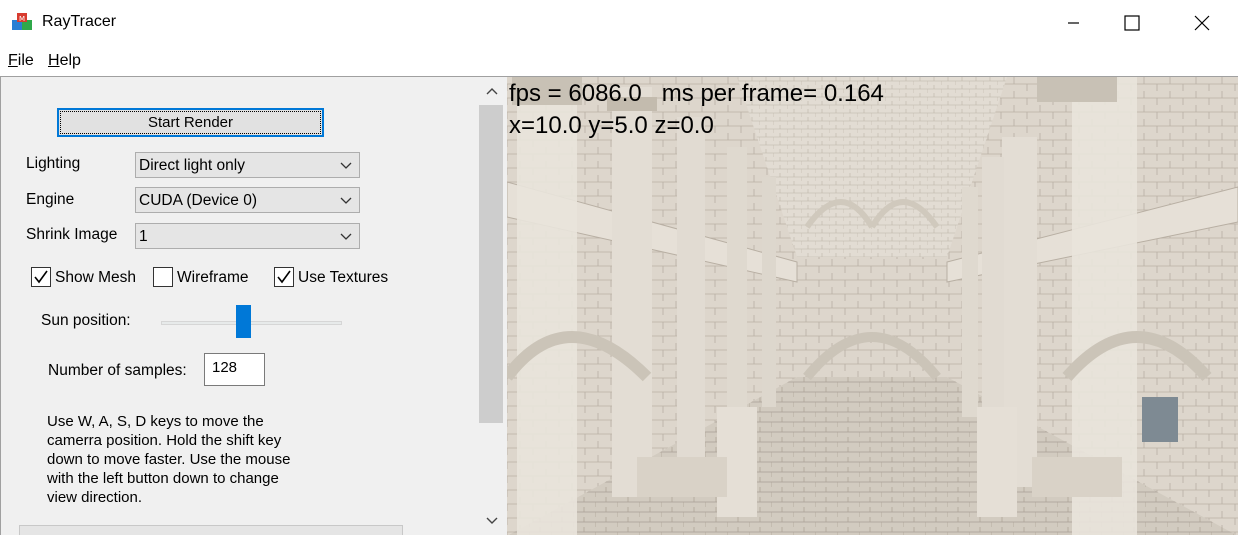 The image size is (1238, 535). Describe the element at coordinates (79, 21) in the screenshot. I see `window-title: RayTracer` at that location.